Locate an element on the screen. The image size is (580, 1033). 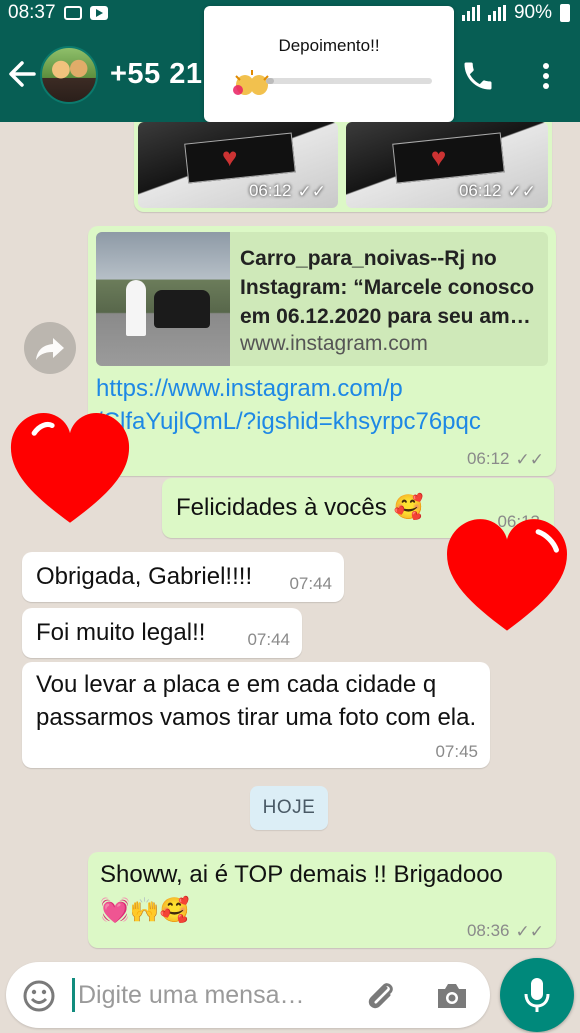
signal-icon is located at coordinates (470, 13).